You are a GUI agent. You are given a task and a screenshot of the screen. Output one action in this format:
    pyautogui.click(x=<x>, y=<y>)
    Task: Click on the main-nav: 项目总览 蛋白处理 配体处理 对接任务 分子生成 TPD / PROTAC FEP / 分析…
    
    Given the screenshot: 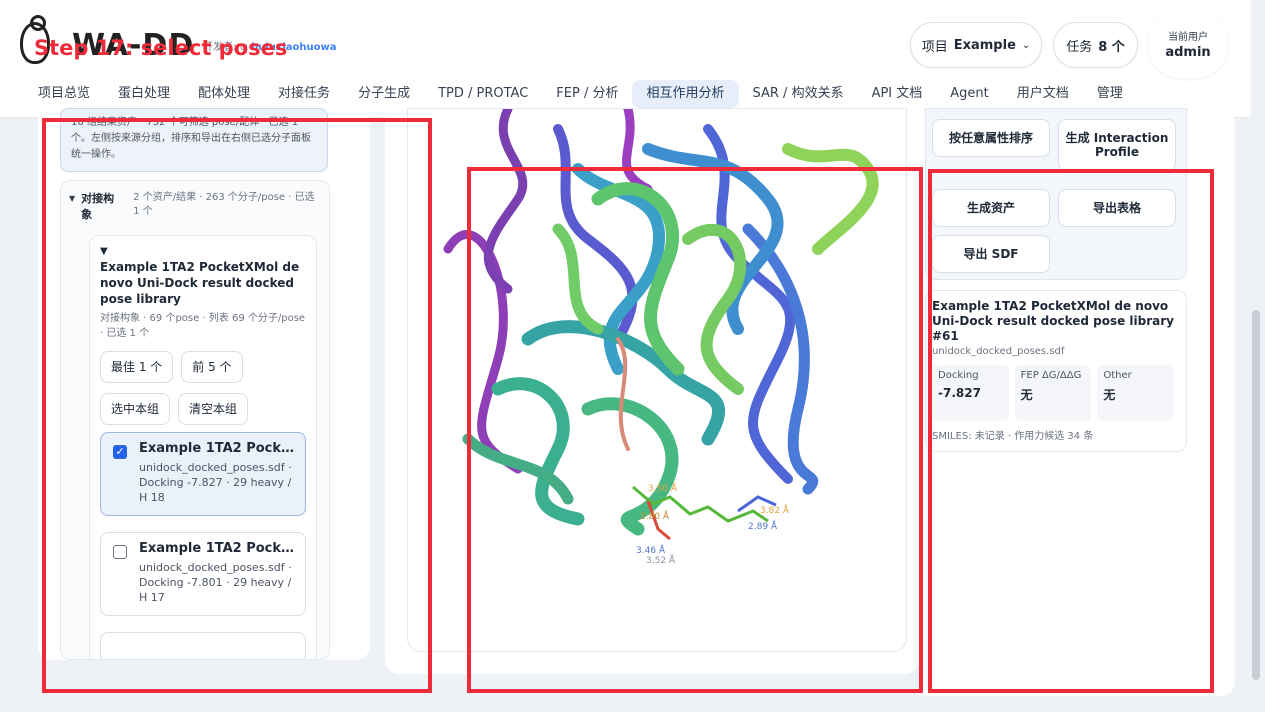 What is the action you would take?
    pyautogui.click(x=580, y=94)
    